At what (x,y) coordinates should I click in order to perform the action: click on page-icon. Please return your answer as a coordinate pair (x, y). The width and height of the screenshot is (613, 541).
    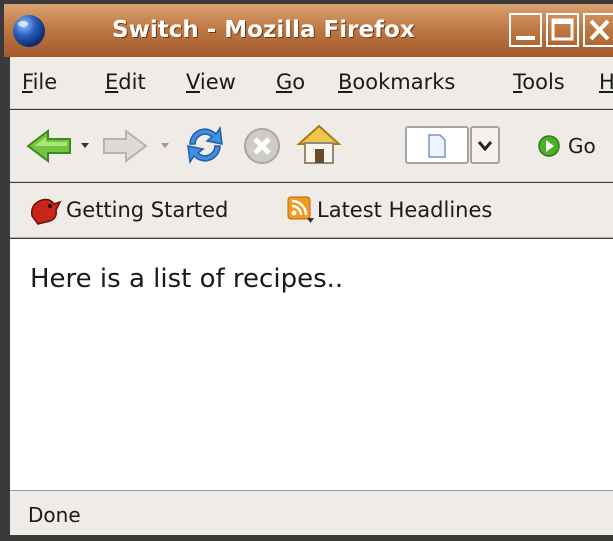
    Looking at the image, I should click on (437, 146).